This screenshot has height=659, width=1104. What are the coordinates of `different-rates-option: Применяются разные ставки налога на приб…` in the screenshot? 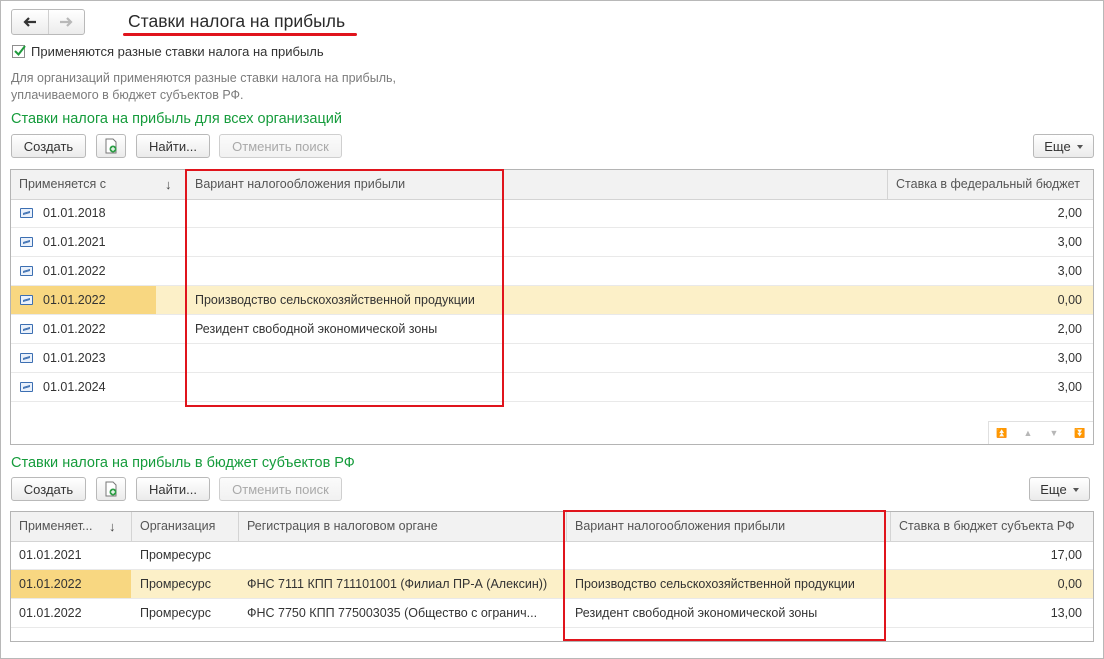 It's located at (168, 51).